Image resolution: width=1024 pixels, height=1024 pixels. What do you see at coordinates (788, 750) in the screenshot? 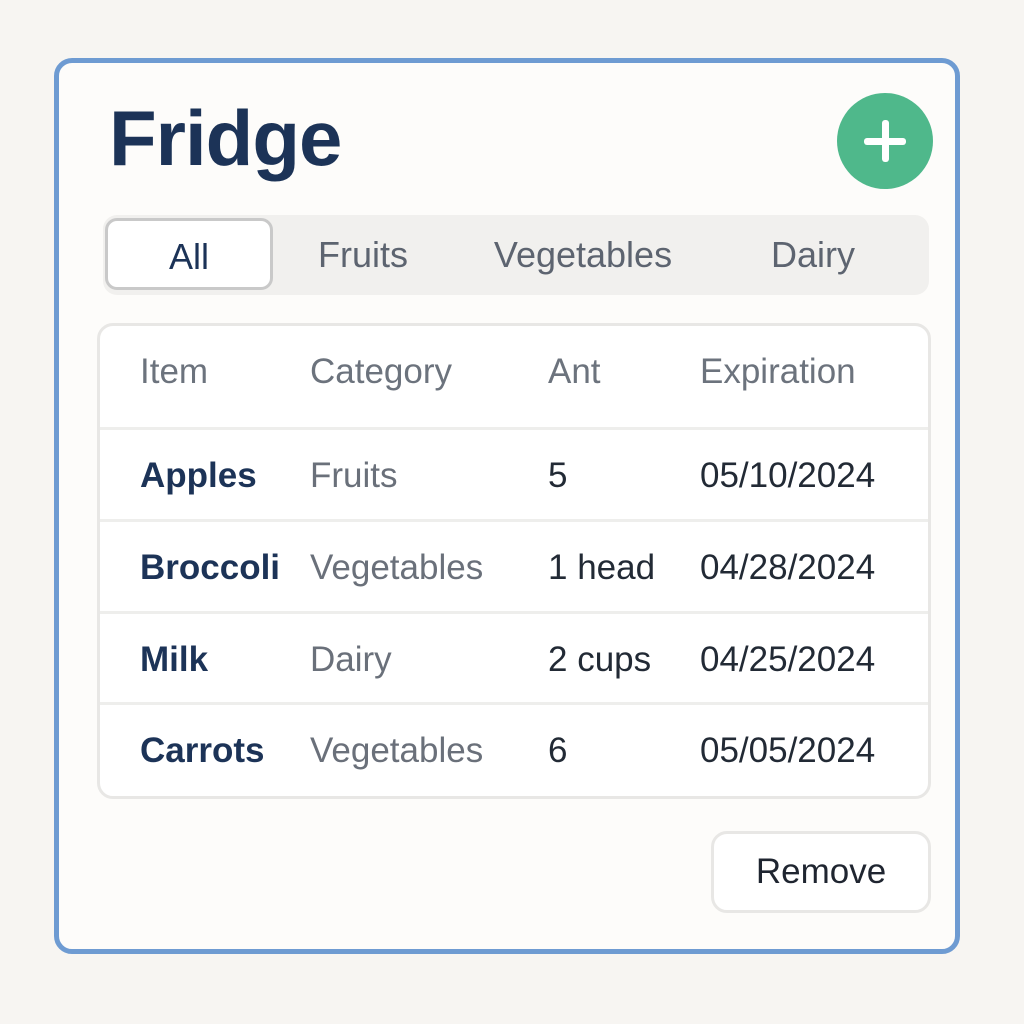
I see `item-expiration: 05/05/2024` at bounding box center [788, 750].